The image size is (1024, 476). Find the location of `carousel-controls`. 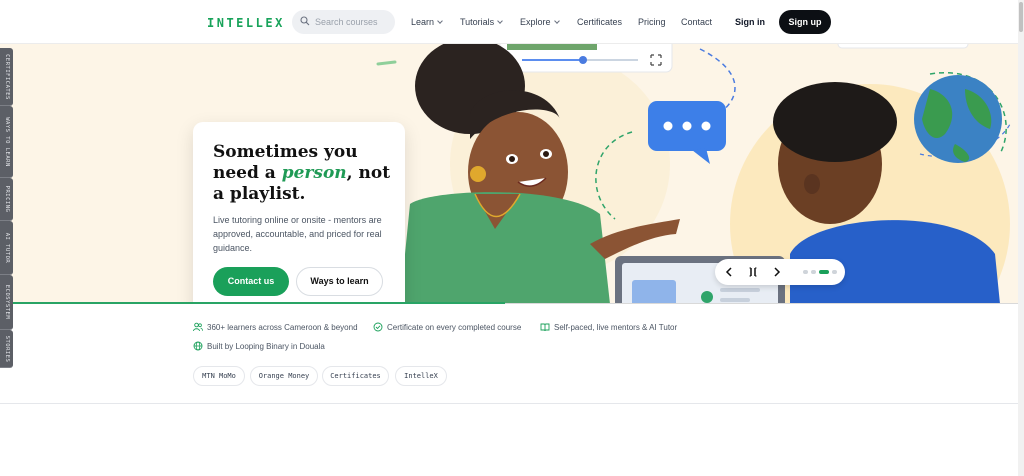

carousel-controls is located at coordinates (780, 272).